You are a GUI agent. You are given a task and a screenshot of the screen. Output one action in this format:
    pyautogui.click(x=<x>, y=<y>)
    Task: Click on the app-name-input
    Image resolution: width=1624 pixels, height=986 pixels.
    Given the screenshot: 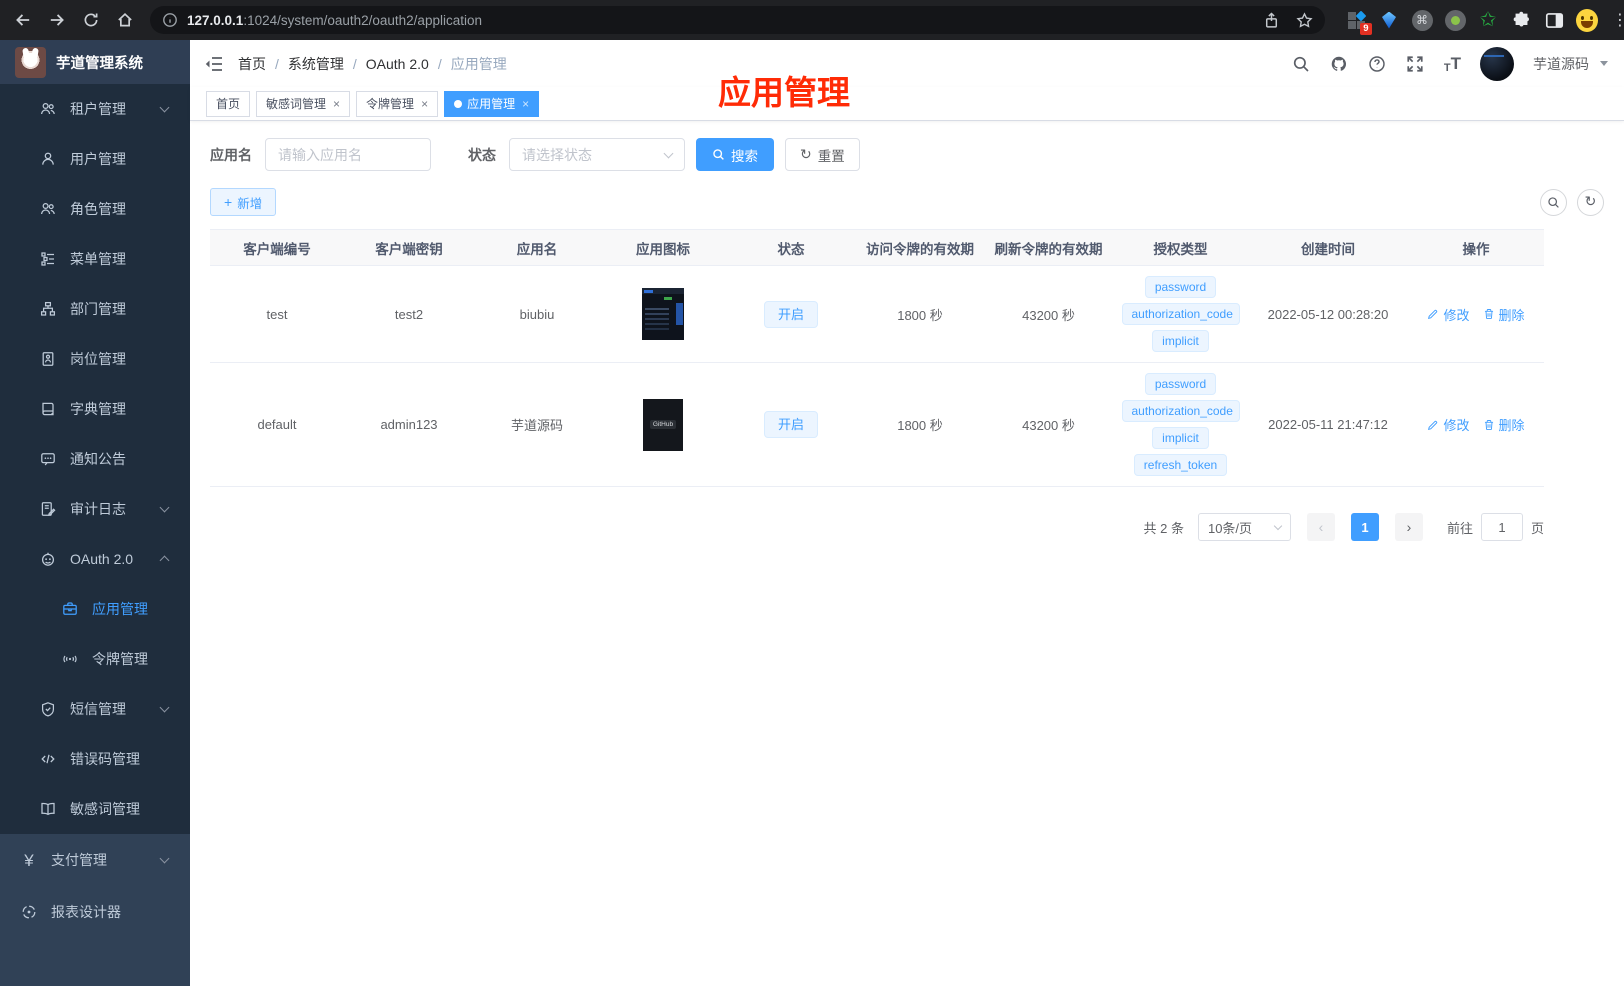 What is the action you would take?
    pyautogui.click(x=348, y=154)
    